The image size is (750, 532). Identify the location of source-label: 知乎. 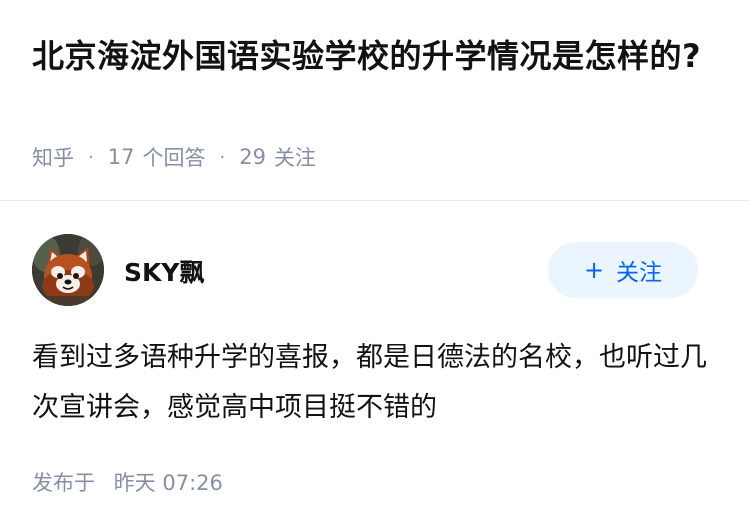
(53, 158).